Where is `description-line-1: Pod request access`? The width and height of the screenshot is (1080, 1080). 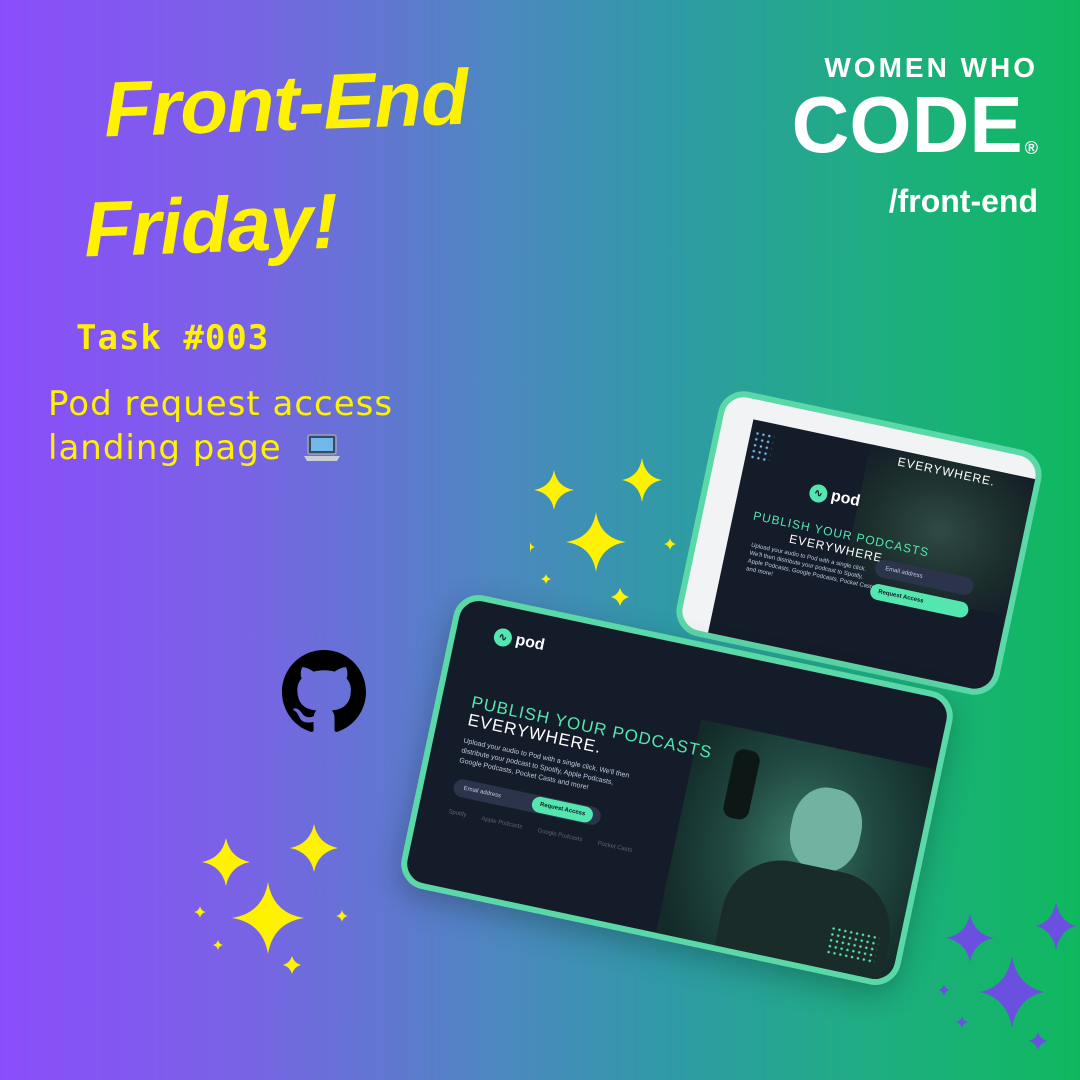
description-line-1: Pod request access is located at coordinates (221, 404).